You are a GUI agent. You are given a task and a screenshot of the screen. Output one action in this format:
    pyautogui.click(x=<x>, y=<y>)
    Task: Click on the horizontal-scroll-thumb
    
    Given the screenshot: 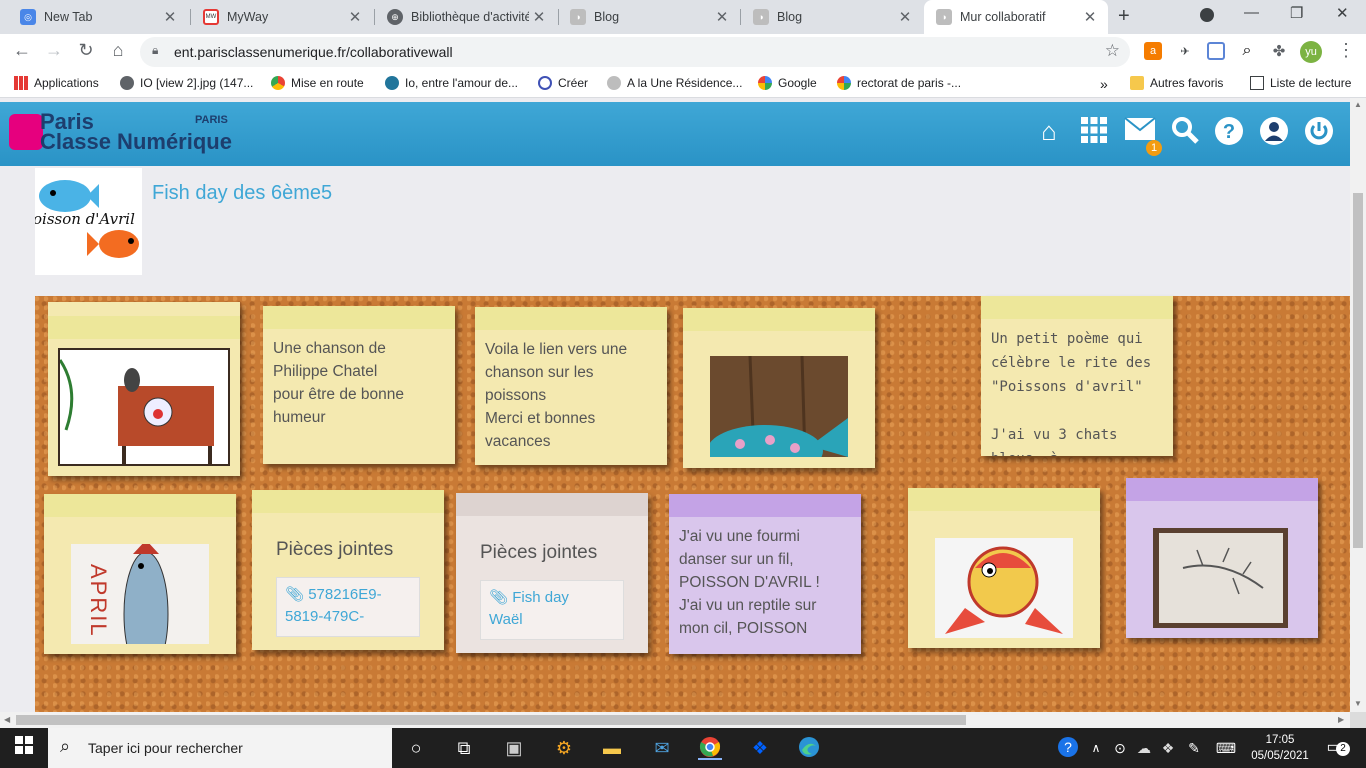 What is the action you would take?
    pyautogui.click(x=491, y=720)
    